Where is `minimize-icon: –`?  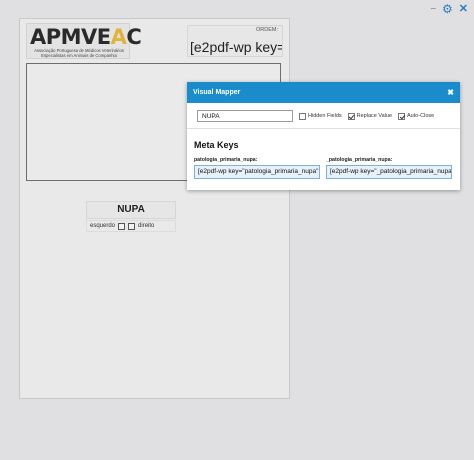
minimize-icon: – is located at coordinates (433, 9).